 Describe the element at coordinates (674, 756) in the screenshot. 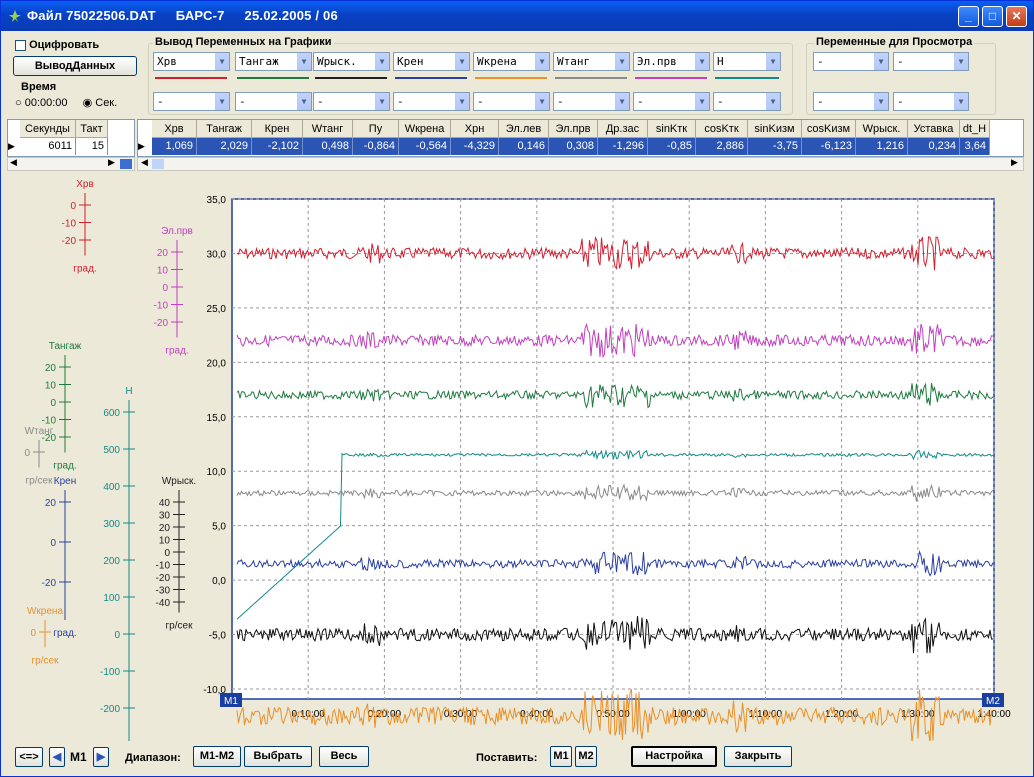

I see `settings-button: Настройка` at that location.